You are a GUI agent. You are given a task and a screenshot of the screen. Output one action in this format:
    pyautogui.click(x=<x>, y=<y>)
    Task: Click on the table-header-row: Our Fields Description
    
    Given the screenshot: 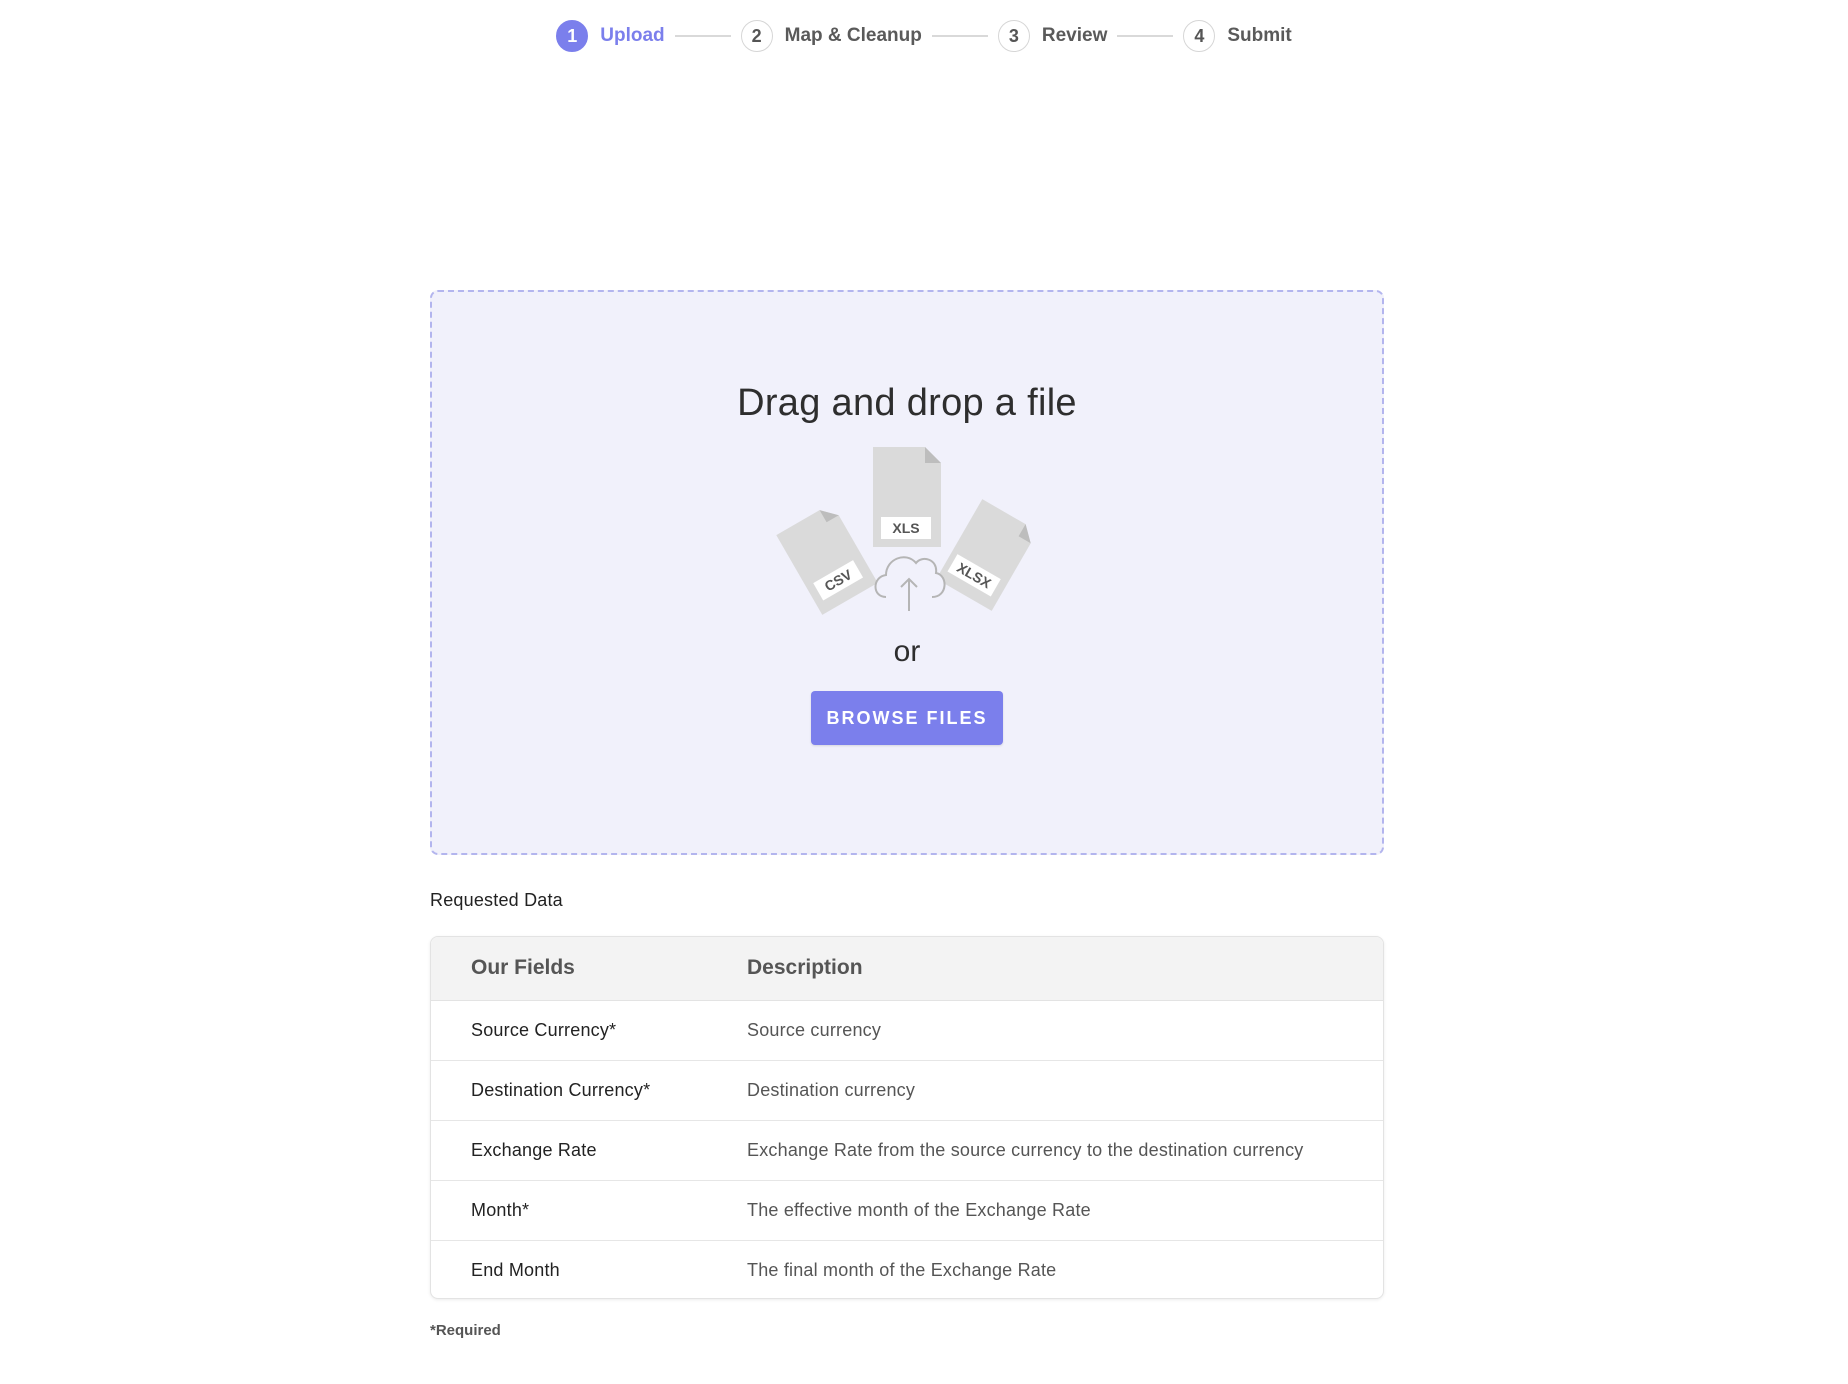 What is the action you would take?
    pyautogui.click(x=907, y=969)
    